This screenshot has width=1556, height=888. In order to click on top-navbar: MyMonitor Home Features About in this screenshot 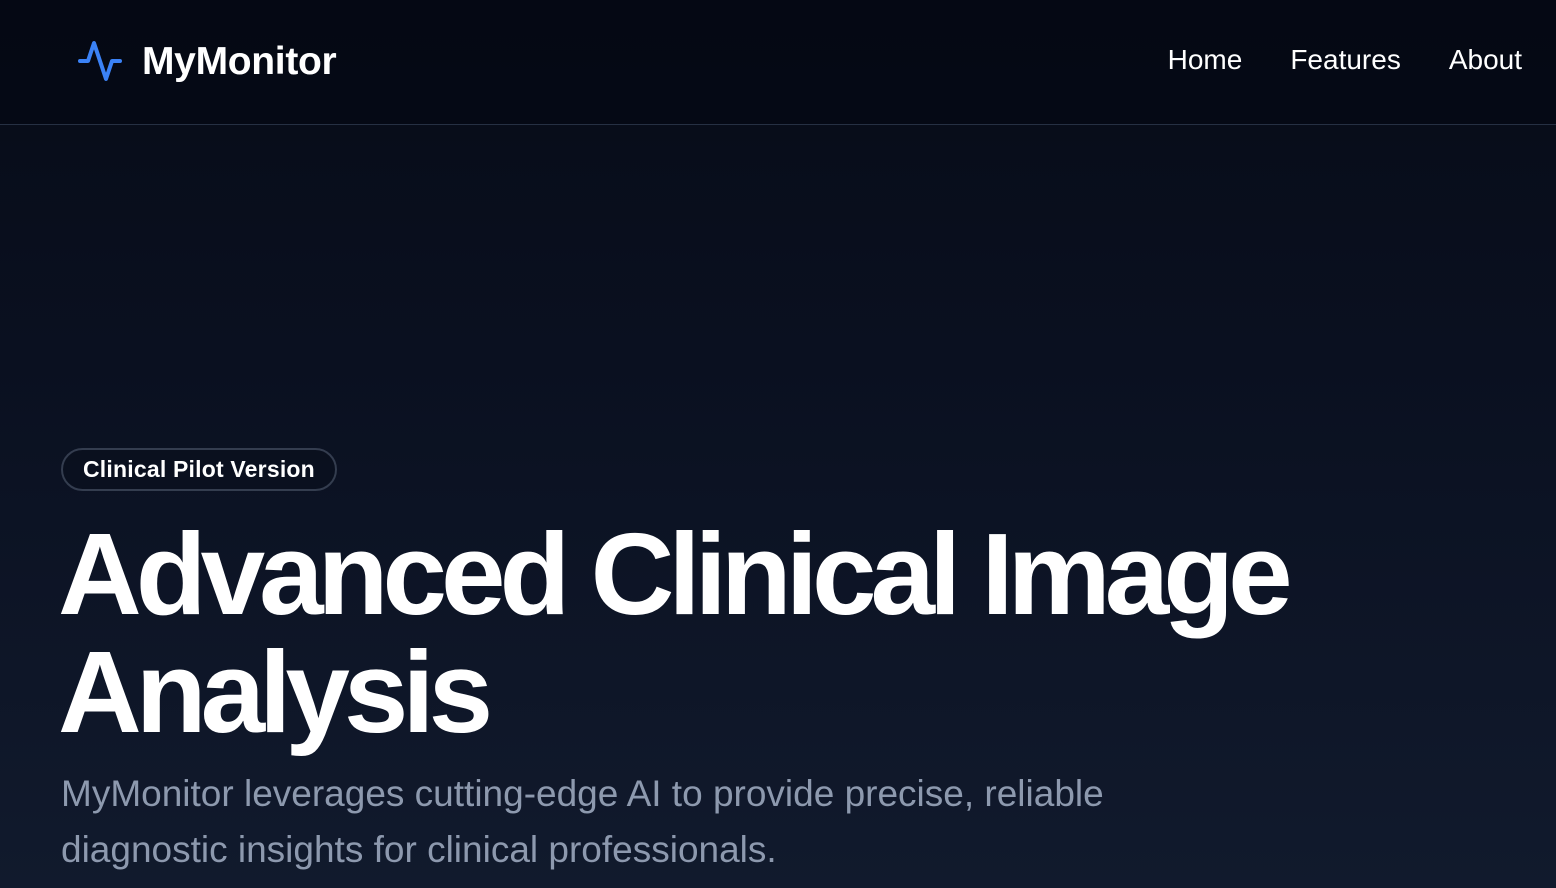, I will do `click(778, 62)`.